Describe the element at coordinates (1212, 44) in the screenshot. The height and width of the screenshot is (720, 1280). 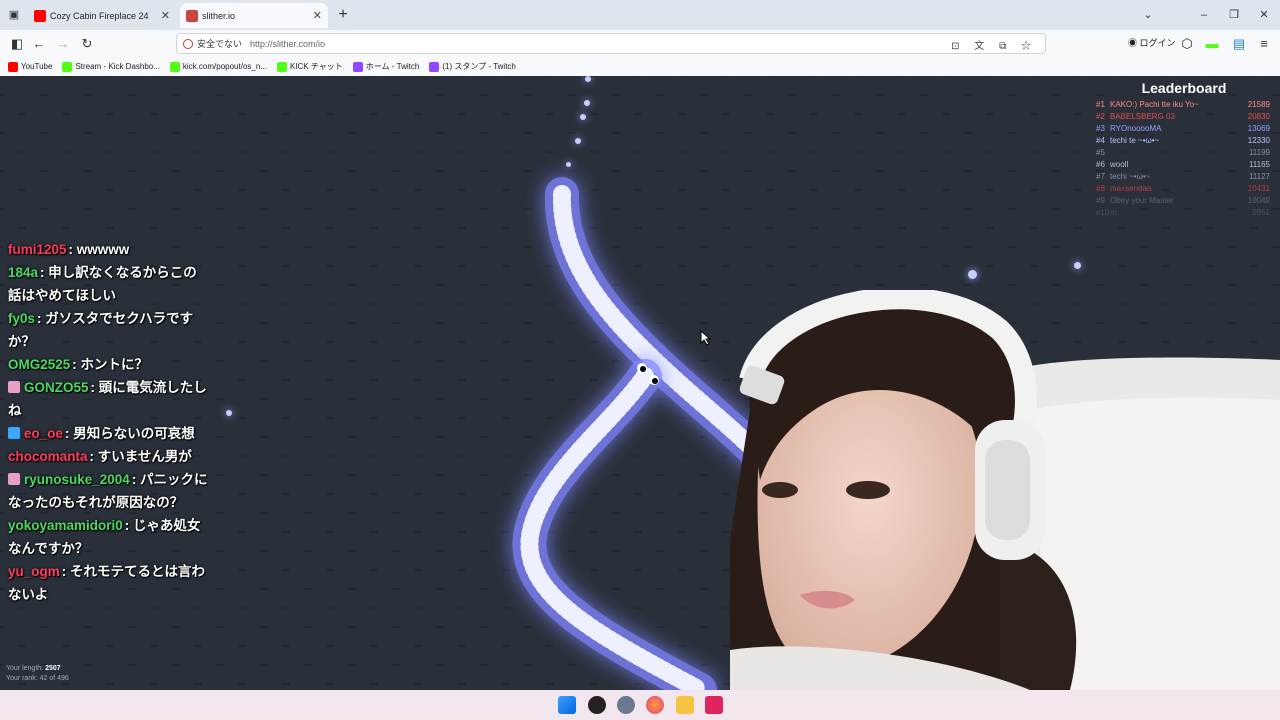
I see `kick-extension-icon: ▬` at that location.